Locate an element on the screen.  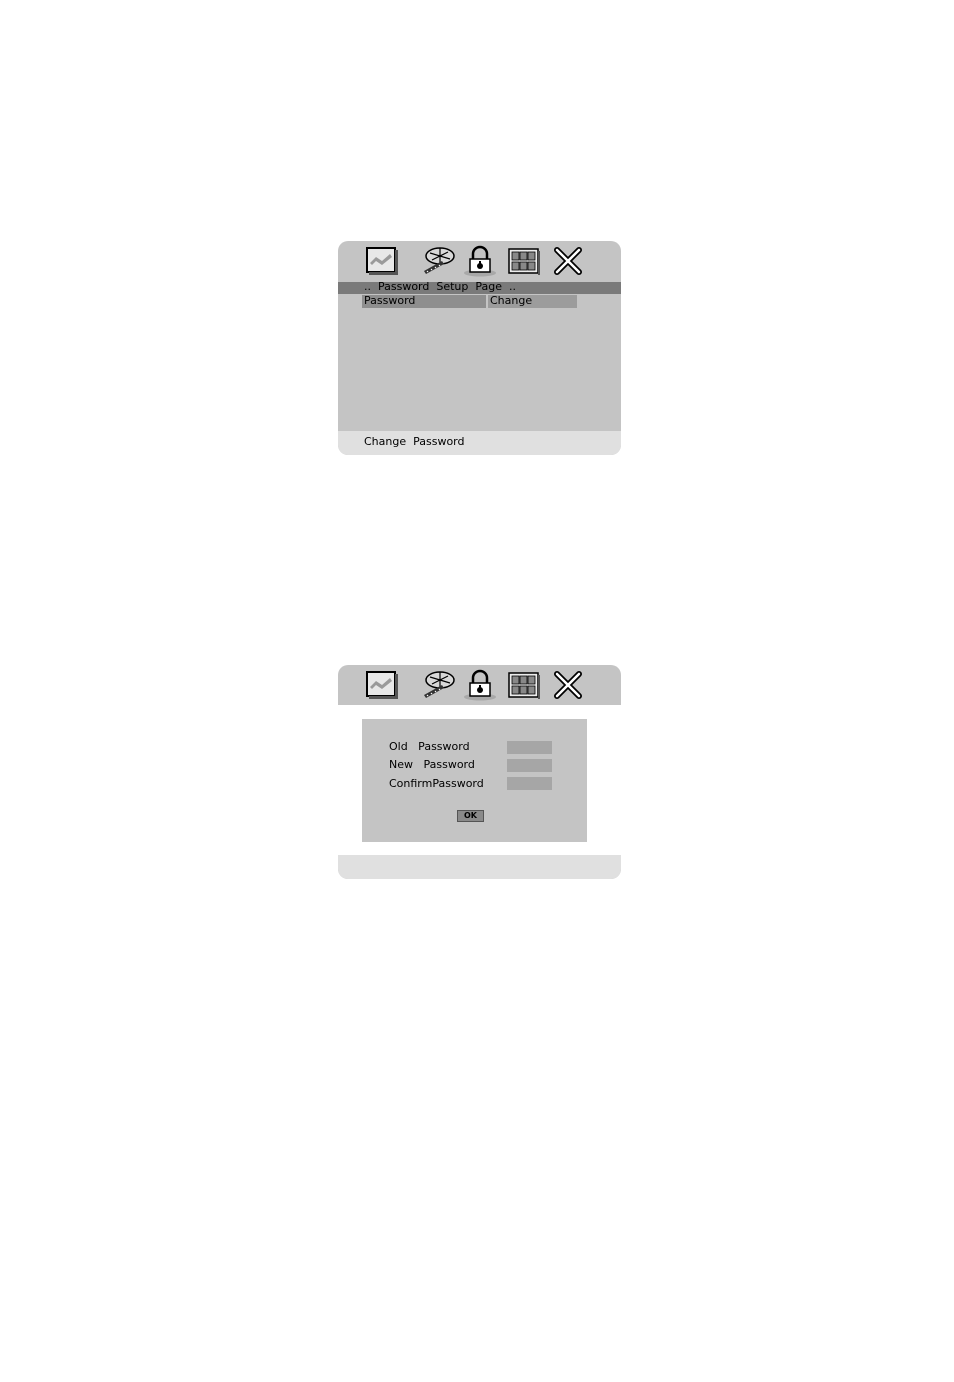
confirm-password-field is located at coordinates (529, 783).